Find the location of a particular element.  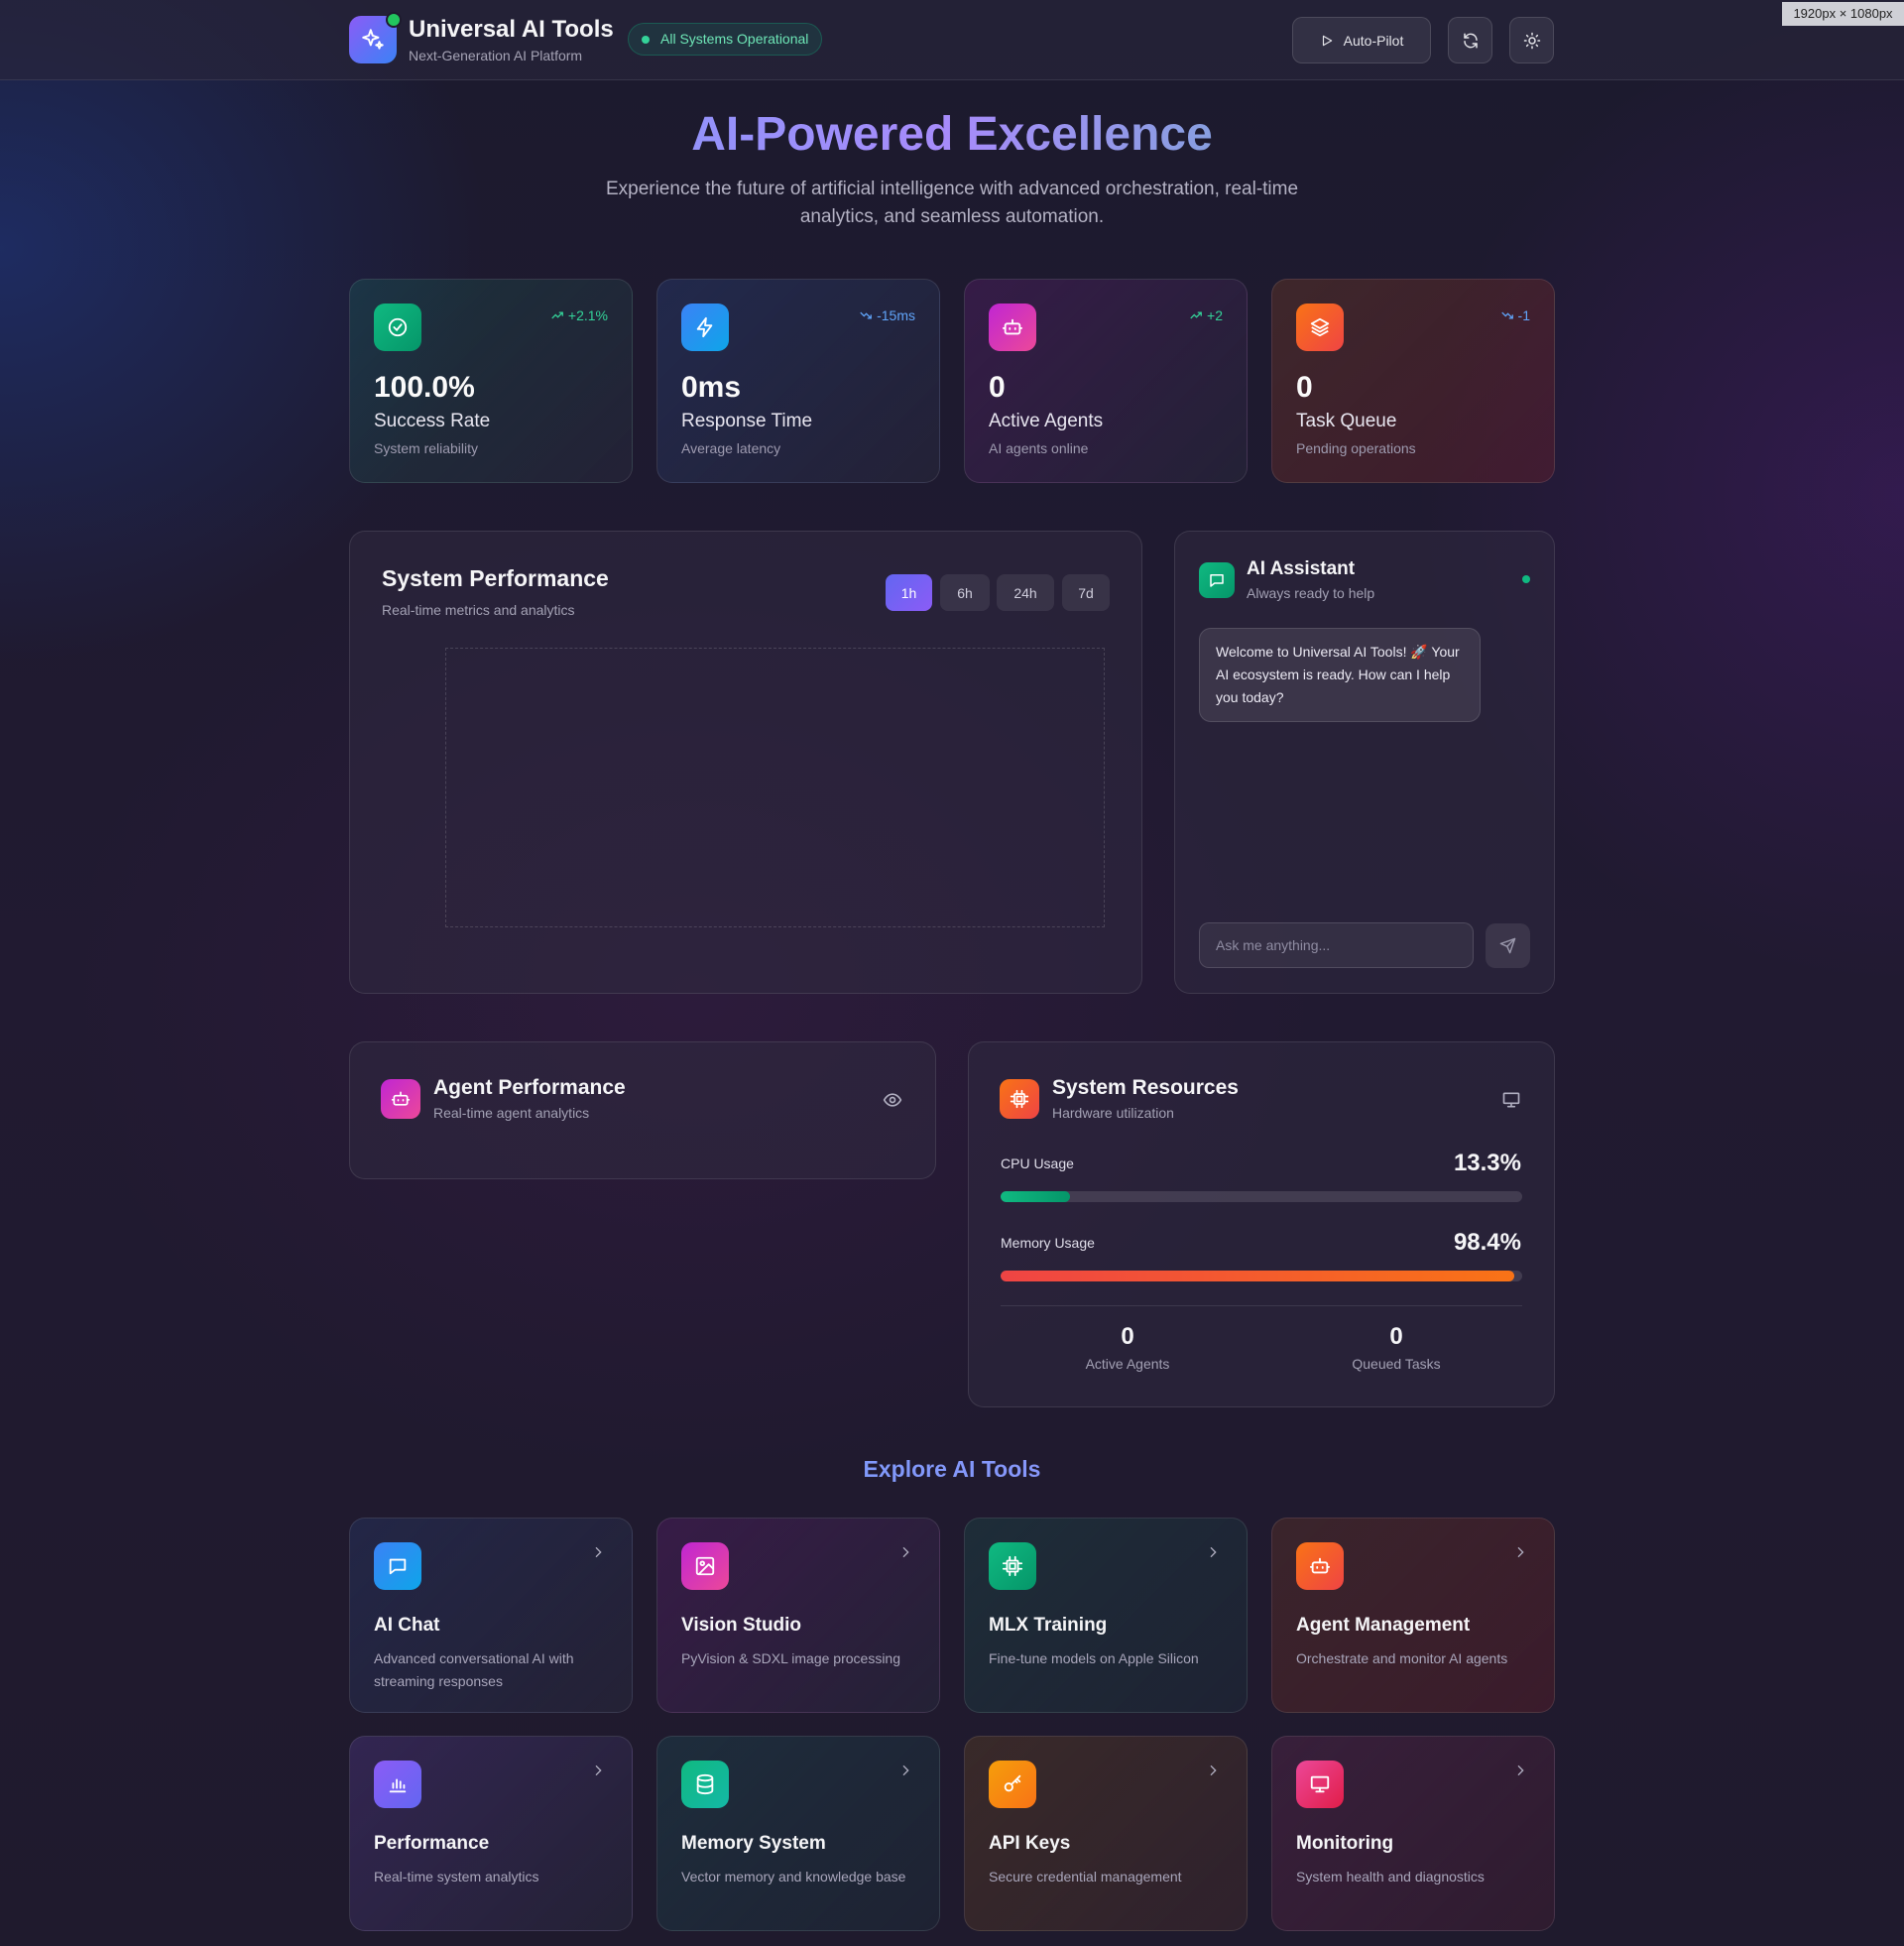

stat-delta: -1 is located at coordinates (1515, 315).